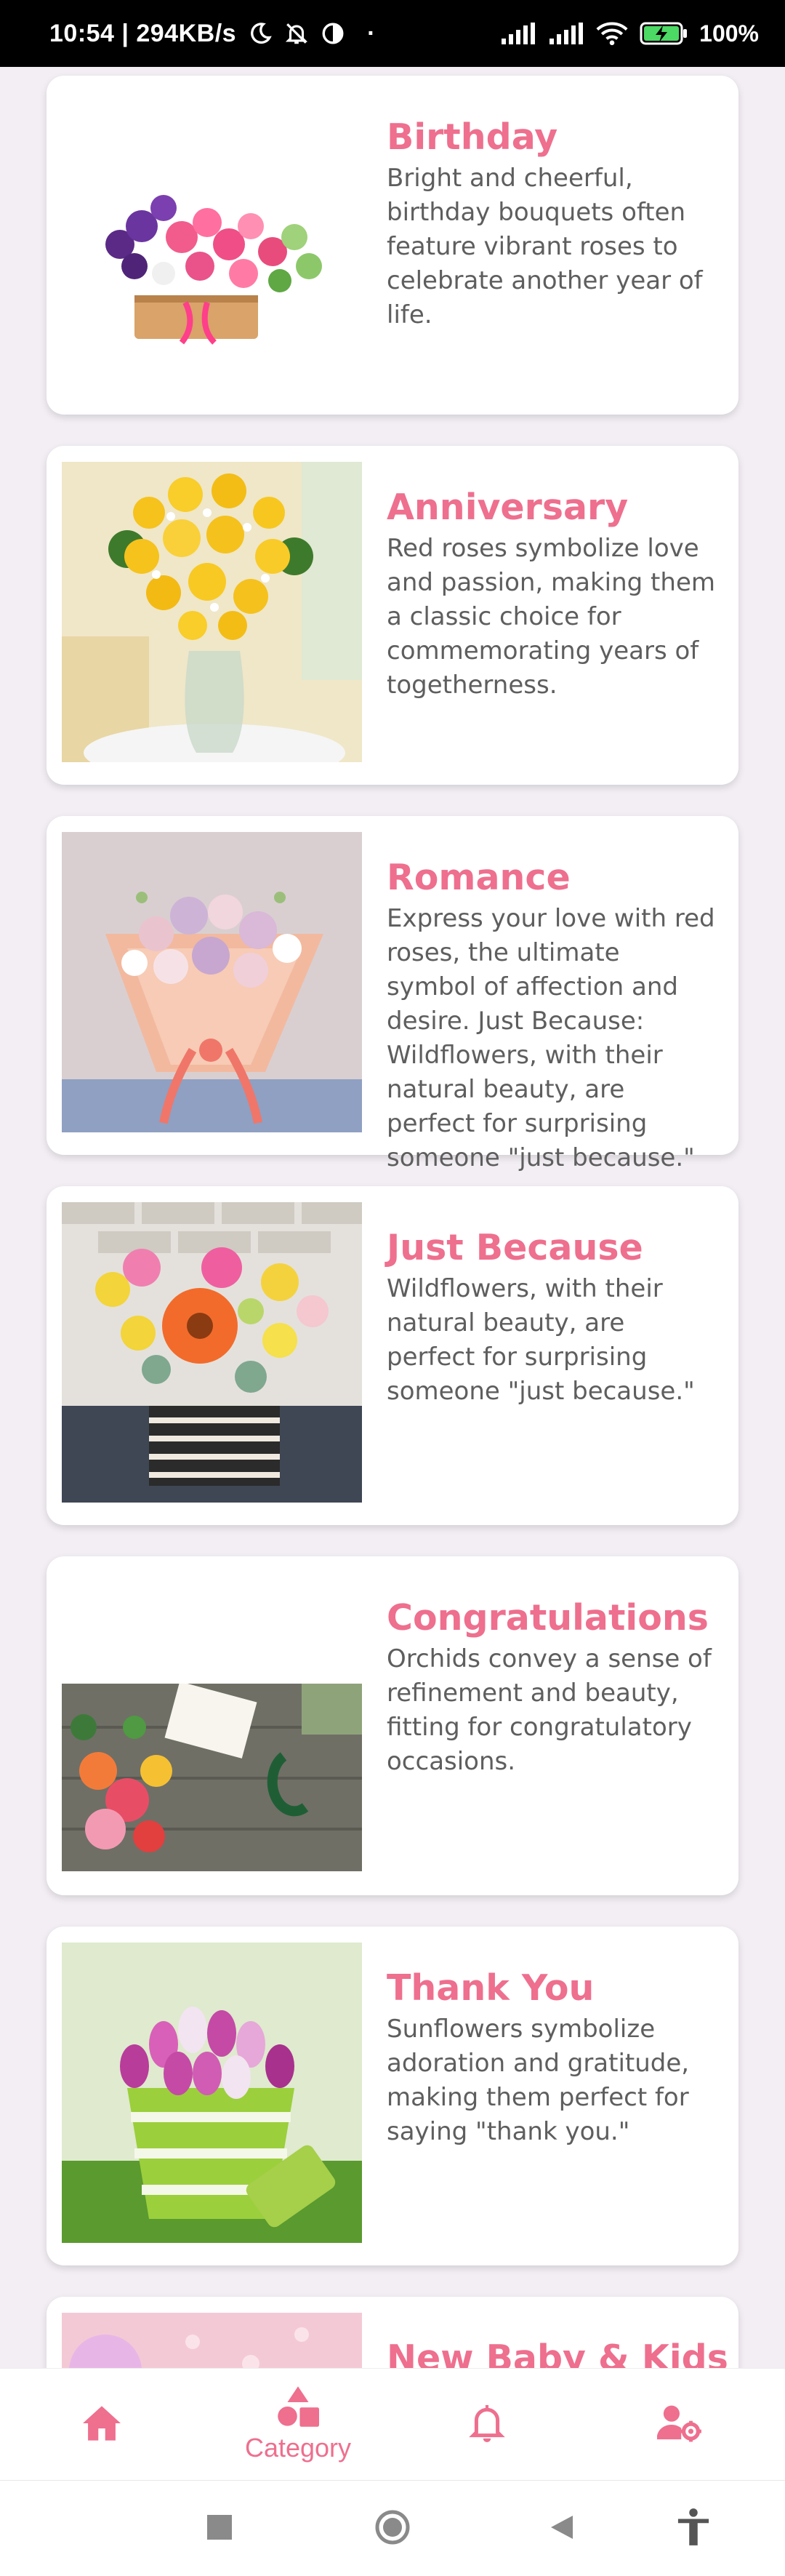 The width and height of the screenshot is (785, 2576). What do you see at coordinates (392, 33) in the screenshot?
I see `status-bar: 10:54 | 294KB/s · 100%` at bounding box center [392, 33].